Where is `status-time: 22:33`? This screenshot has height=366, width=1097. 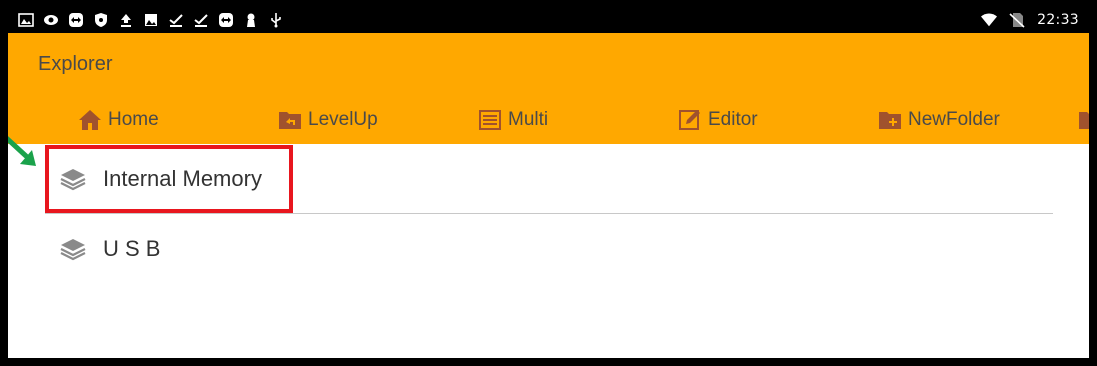 status-time: 22:33 is located at coordinates (1058, 20).